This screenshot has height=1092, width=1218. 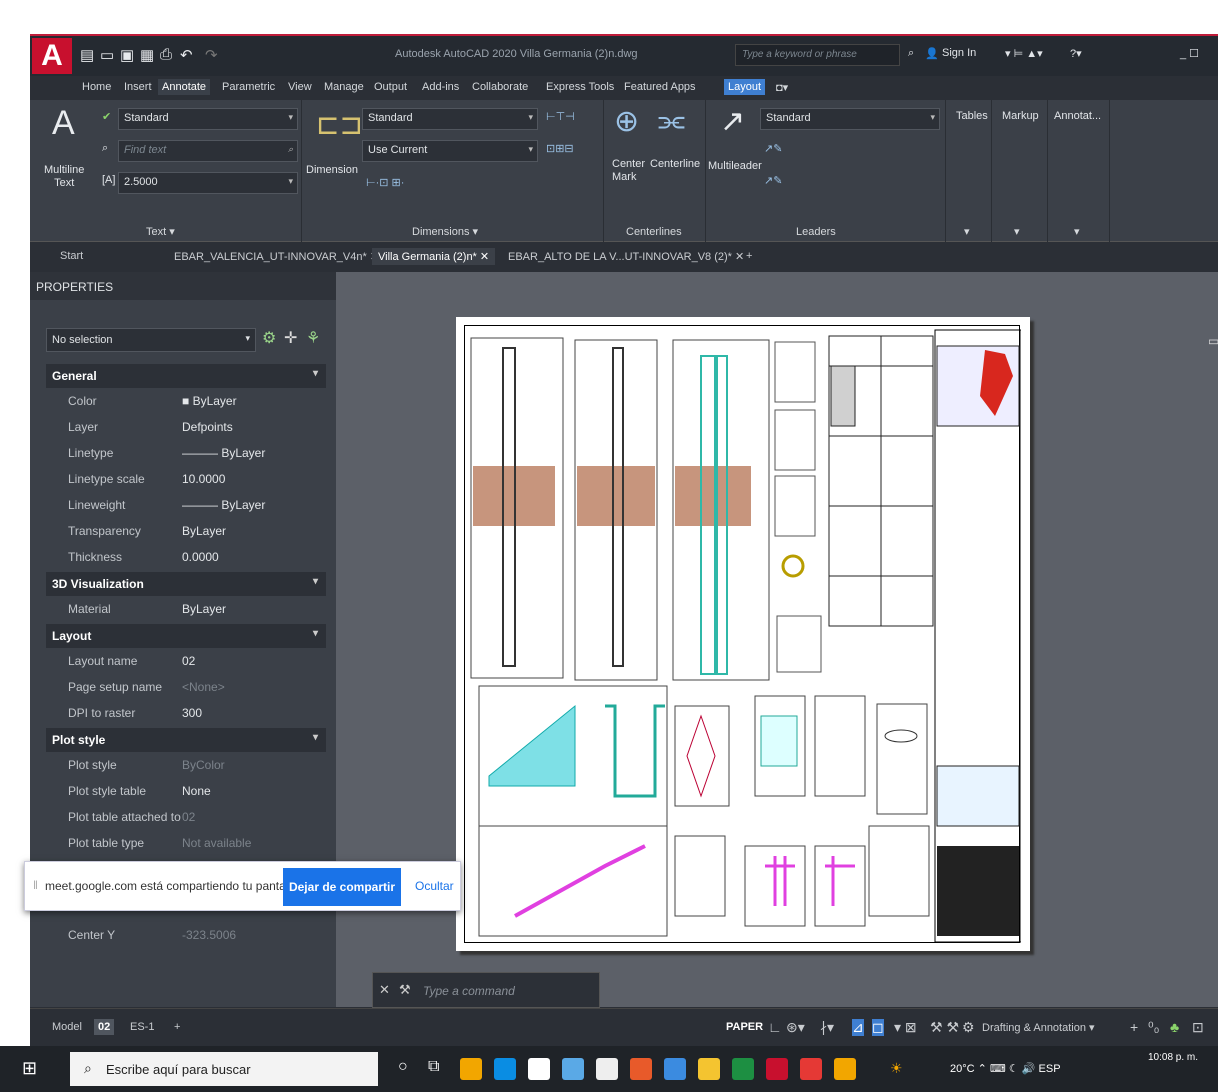 What do you see at coordinates (29, 1068) in the screenshot?
I see `start-icon: ⊞` at bounding box center [29, 1068].